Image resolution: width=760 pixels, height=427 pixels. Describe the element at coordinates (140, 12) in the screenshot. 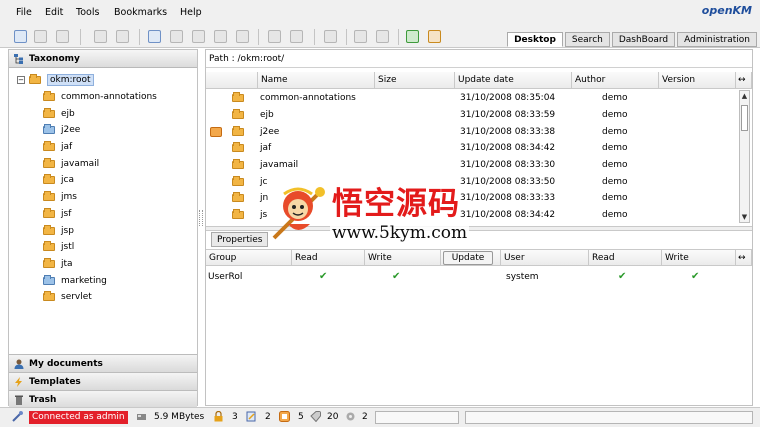

I see `menu-bookmarks: Bookmarks` at that location.